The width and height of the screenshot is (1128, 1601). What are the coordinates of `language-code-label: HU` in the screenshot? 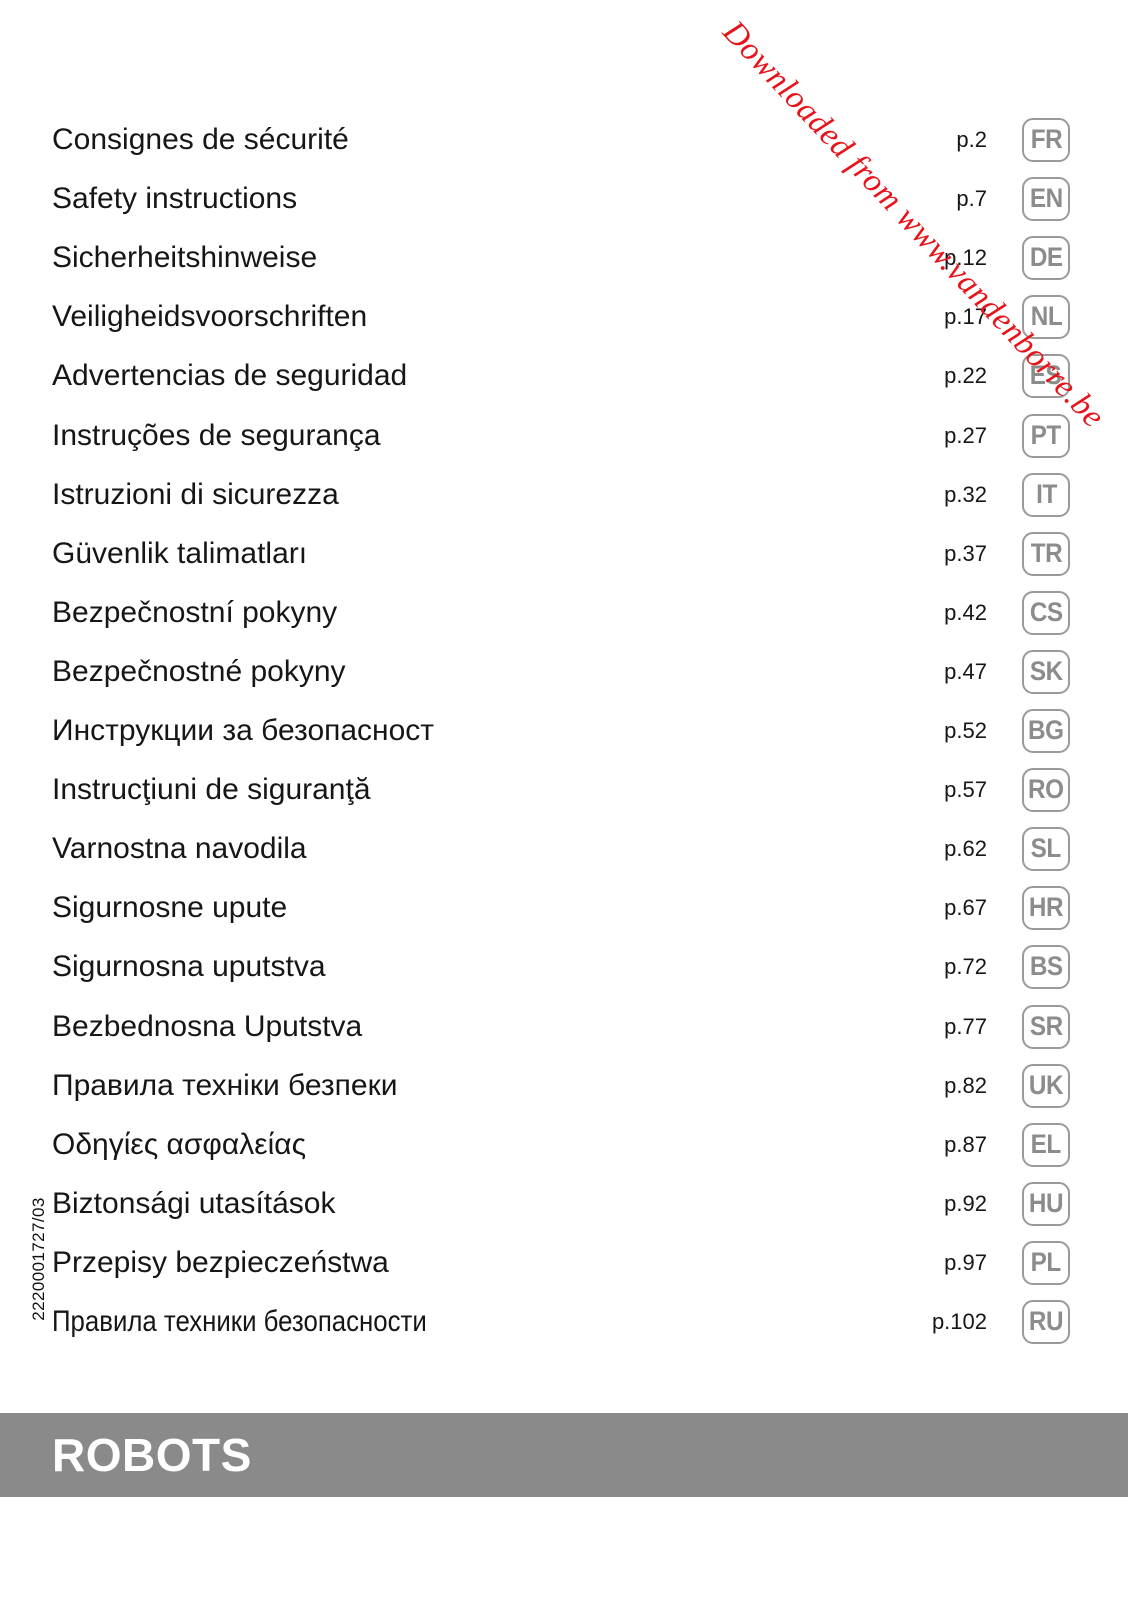 It's located at (1046, 1202).